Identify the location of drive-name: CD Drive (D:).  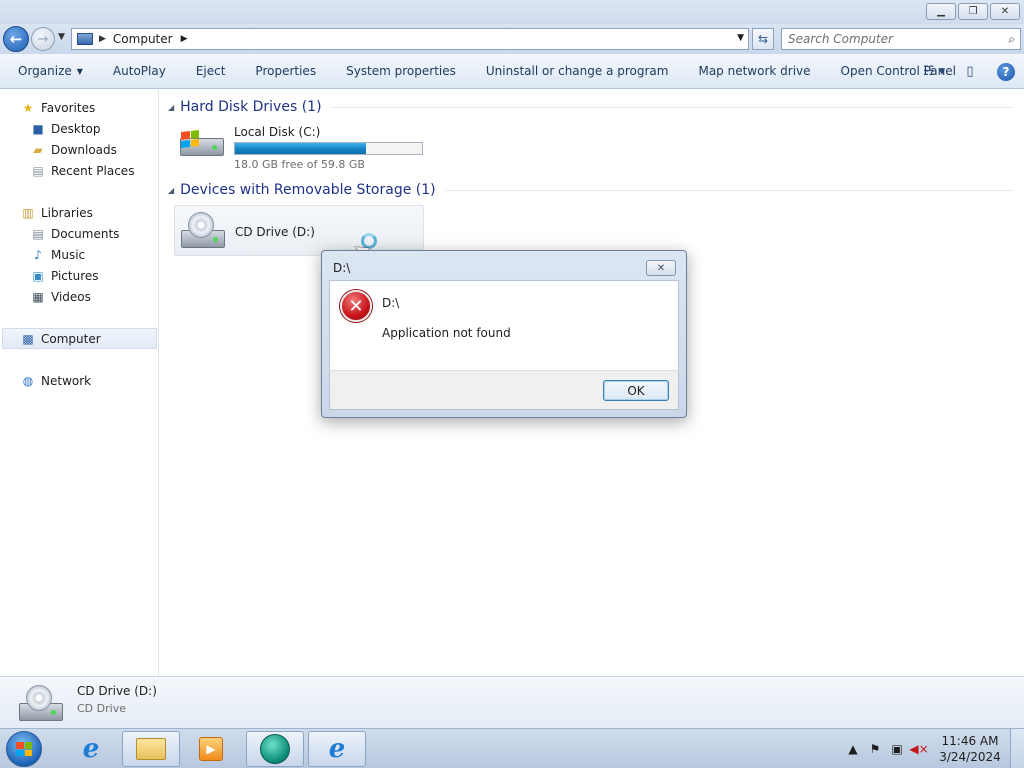
(275, 232).